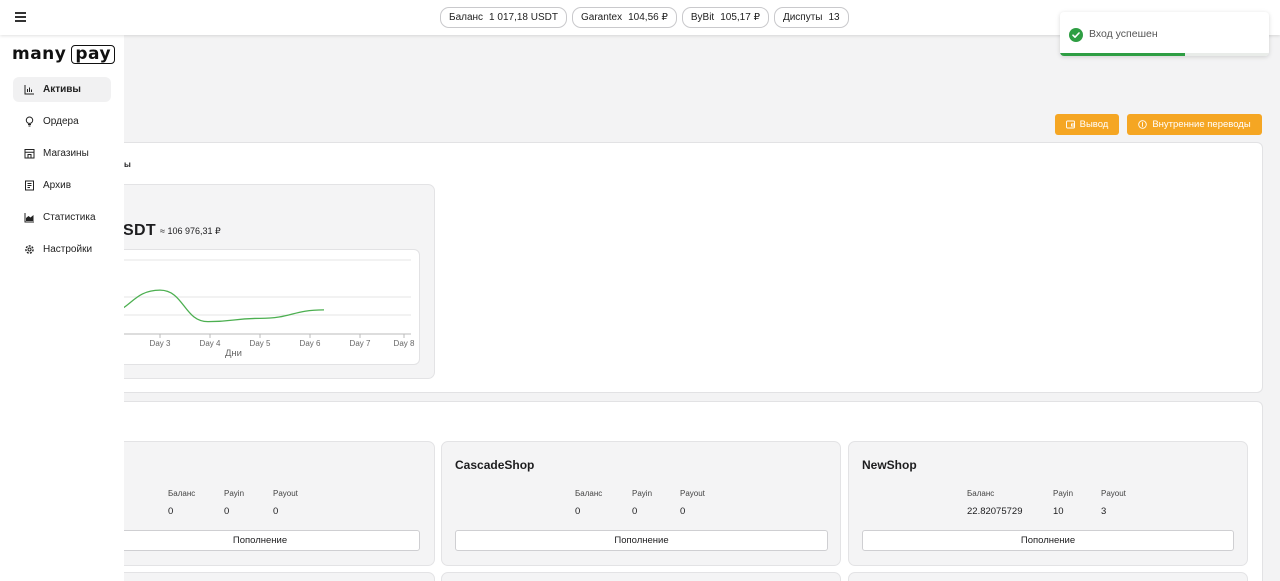 This screenshot has height=581, width=1280. I want to click on sidebar-item-label: Статистика, so click(69, 217).